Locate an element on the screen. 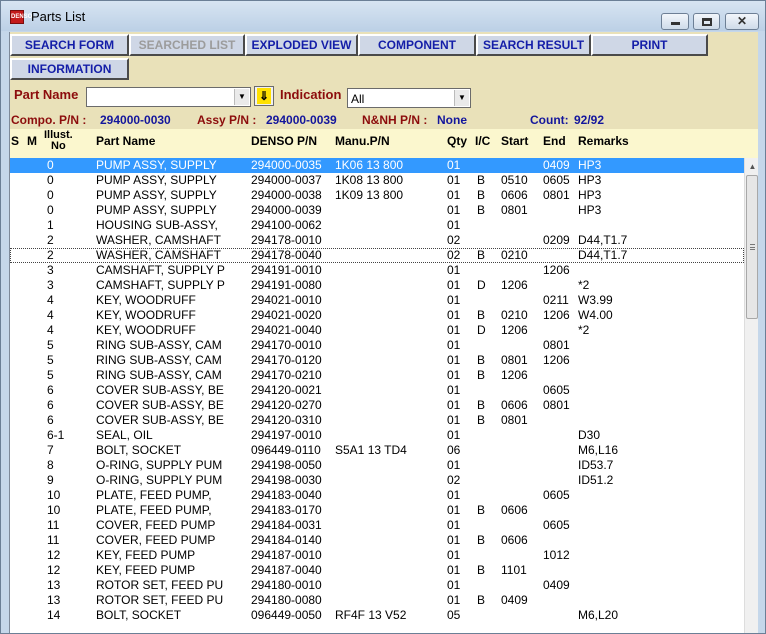 This screenshot has height=634, width=766. table-row: 5 RING SUB-ASSY, CAM 294170-0010 01 0801 is located at coordinates (377, 345).